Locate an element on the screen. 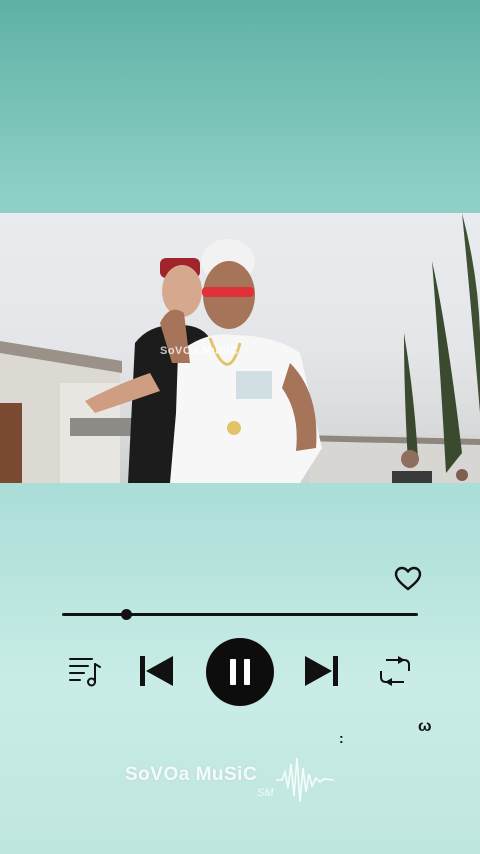 This screenshot has width=480, height=854. repeat-icon is located at coordinates (395, 671).